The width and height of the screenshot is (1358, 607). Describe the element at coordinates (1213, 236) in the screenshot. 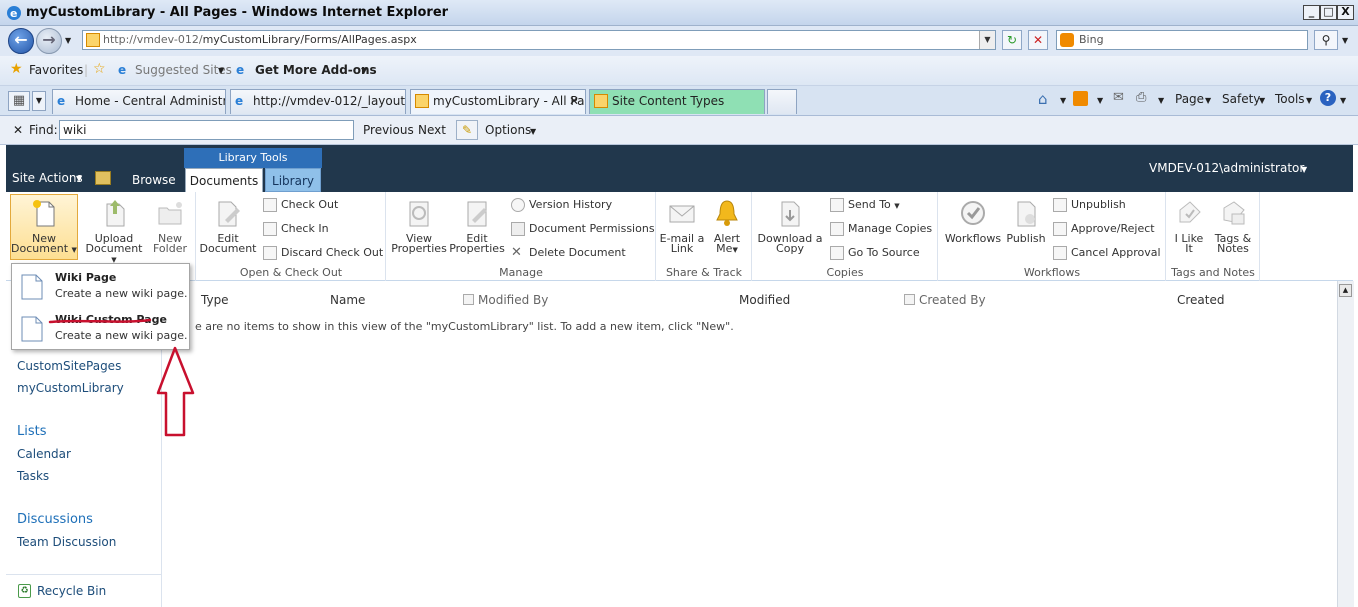

I see `tags-notes-group` at that location.